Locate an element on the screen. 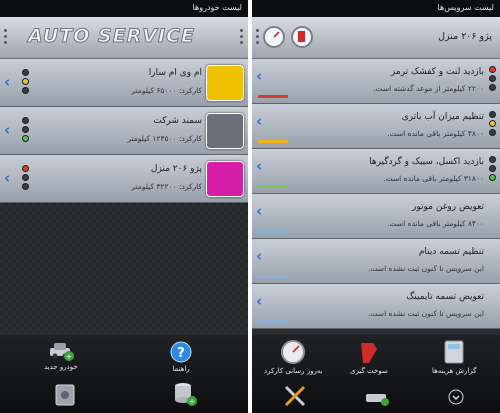 This screenshot has height=413, width=500. service-detail: ۲۲۰۰ کیلومتر از موعد گذشته است. is located at coordinates (428, 88).